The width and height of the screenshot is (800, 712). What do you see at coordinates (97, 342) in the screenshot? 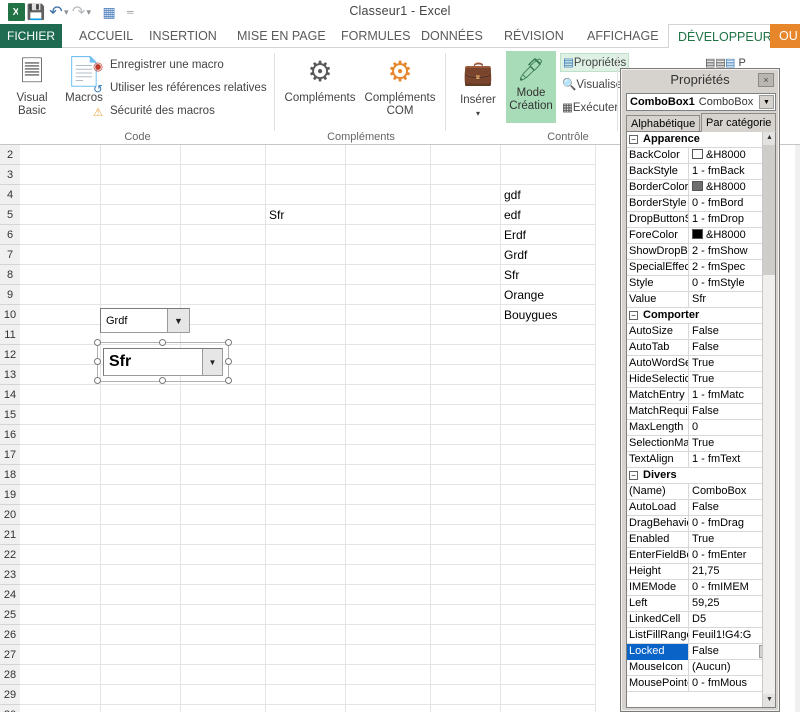
I see `resize-handle-nw` at bounding box center [97, 342].